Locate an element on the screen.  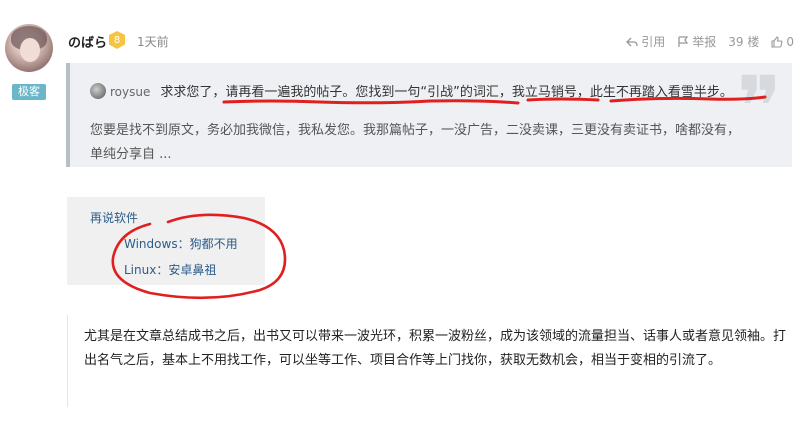
code-block-item-windows: Windows：狗都不用 is located at coordinates (181, 244).